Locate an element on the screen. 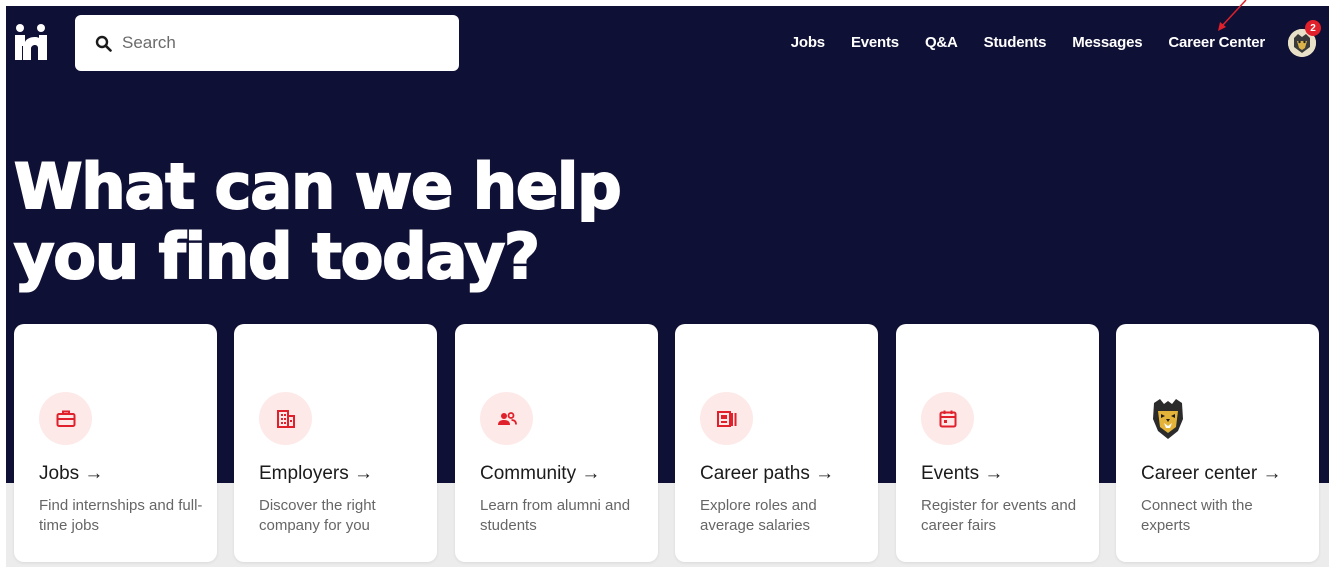  nav-jobs: Jobs is located at coordinates (808, 42).